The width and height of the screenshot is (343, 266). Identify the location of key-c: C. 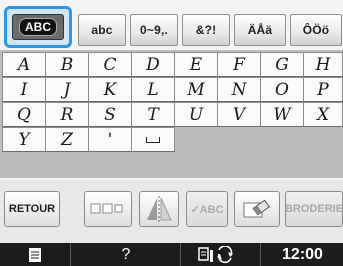
(110, 64).